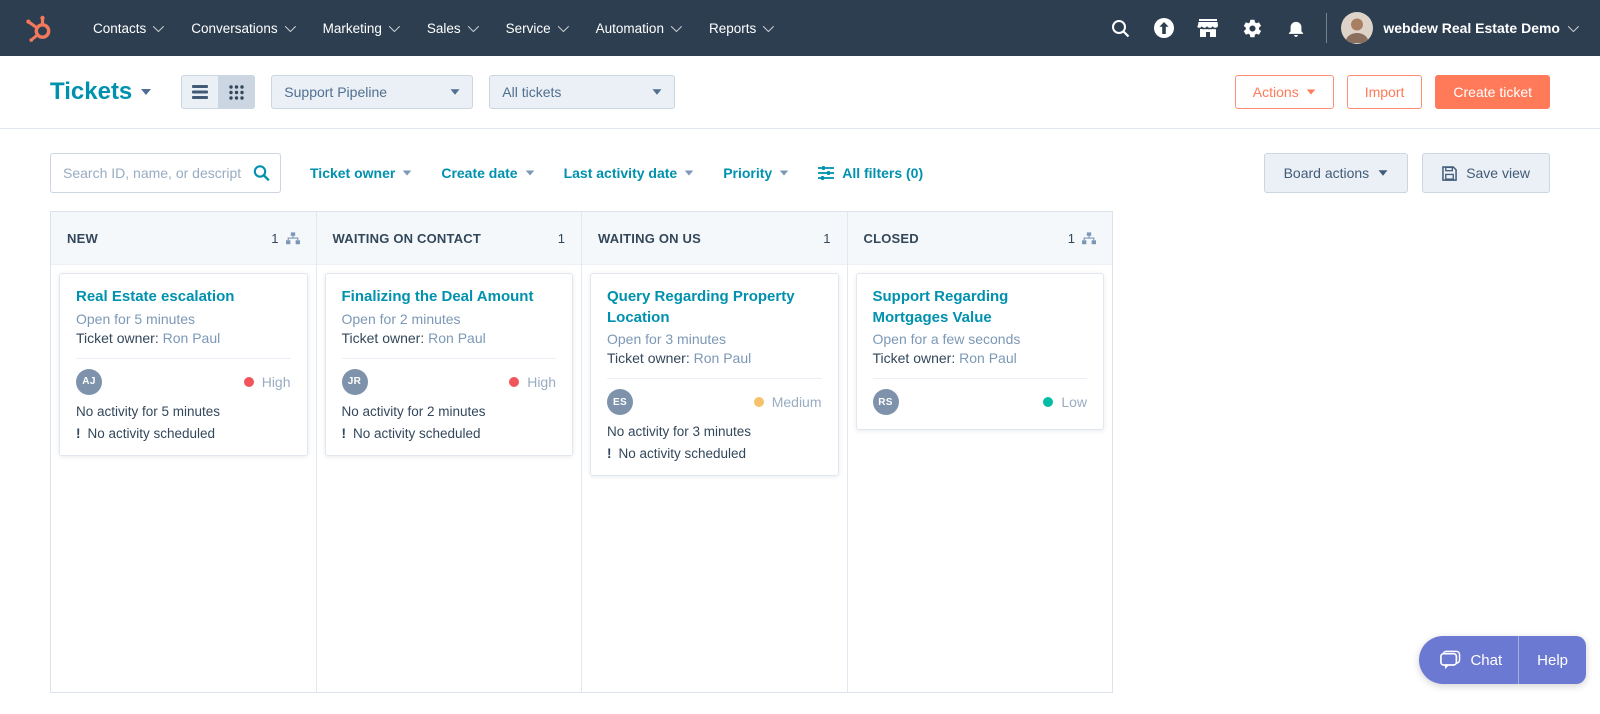 The image size is (1600, 714). I want to click on save-view-button: Save view, so click(1486, 173).